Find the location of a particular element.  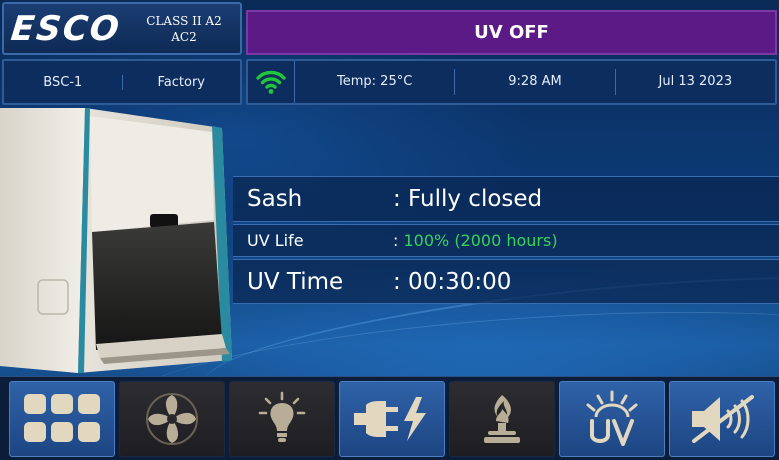

uv-life-label: UV Life is located at coordinates (275, 240).